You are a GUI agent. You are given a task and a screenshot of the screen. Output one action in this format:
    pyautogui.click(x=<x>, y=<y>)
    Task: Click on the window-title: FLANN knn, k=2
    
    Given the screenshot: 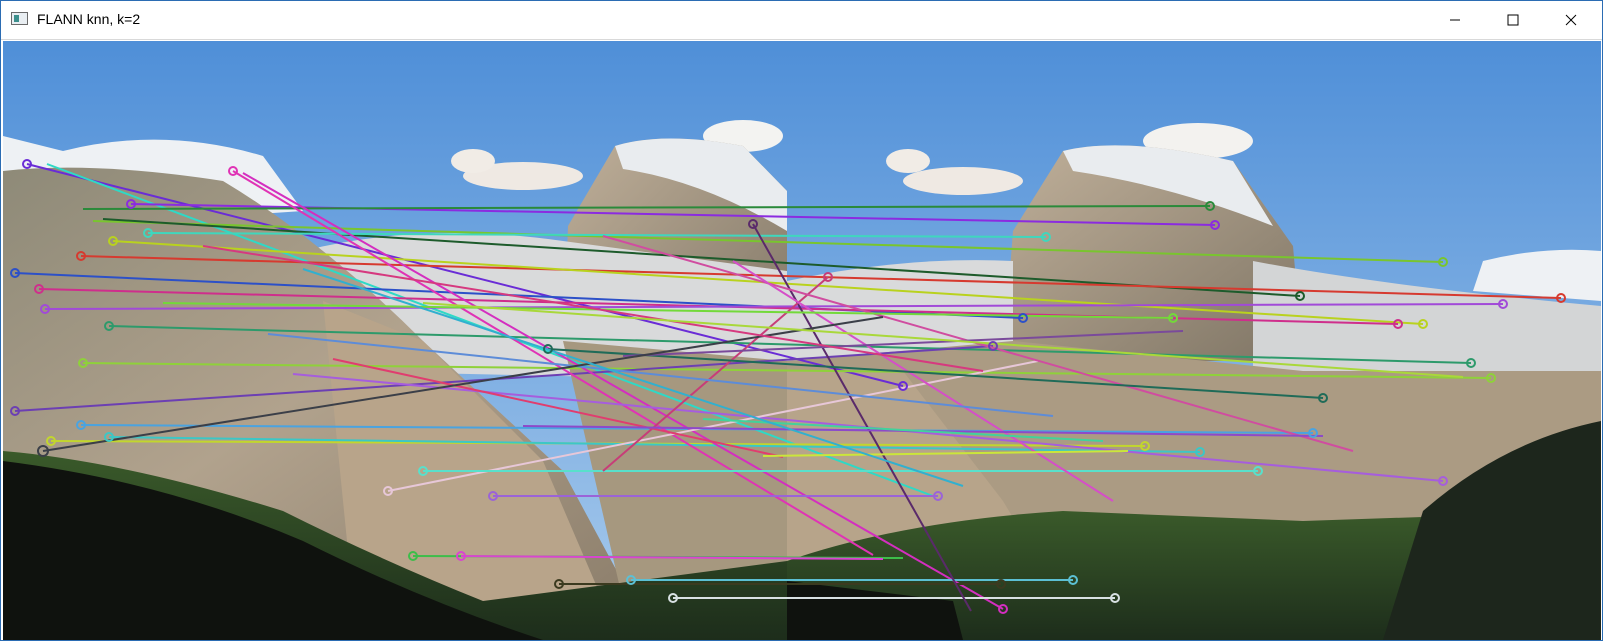 What is the action you would take?
    pyautogui.click(x=89, y=19)
    